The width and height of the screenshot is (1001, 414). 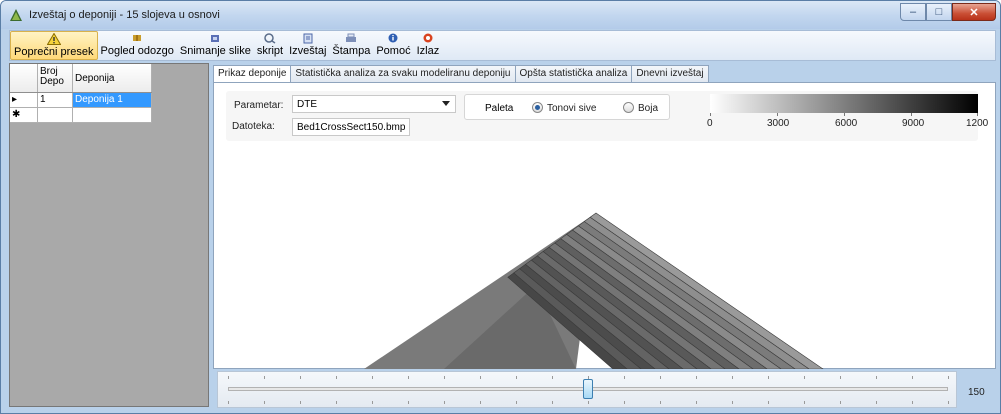 I want to click on toolbar-cross-section-button: Poprečni presek, so click(x=54, y=45).